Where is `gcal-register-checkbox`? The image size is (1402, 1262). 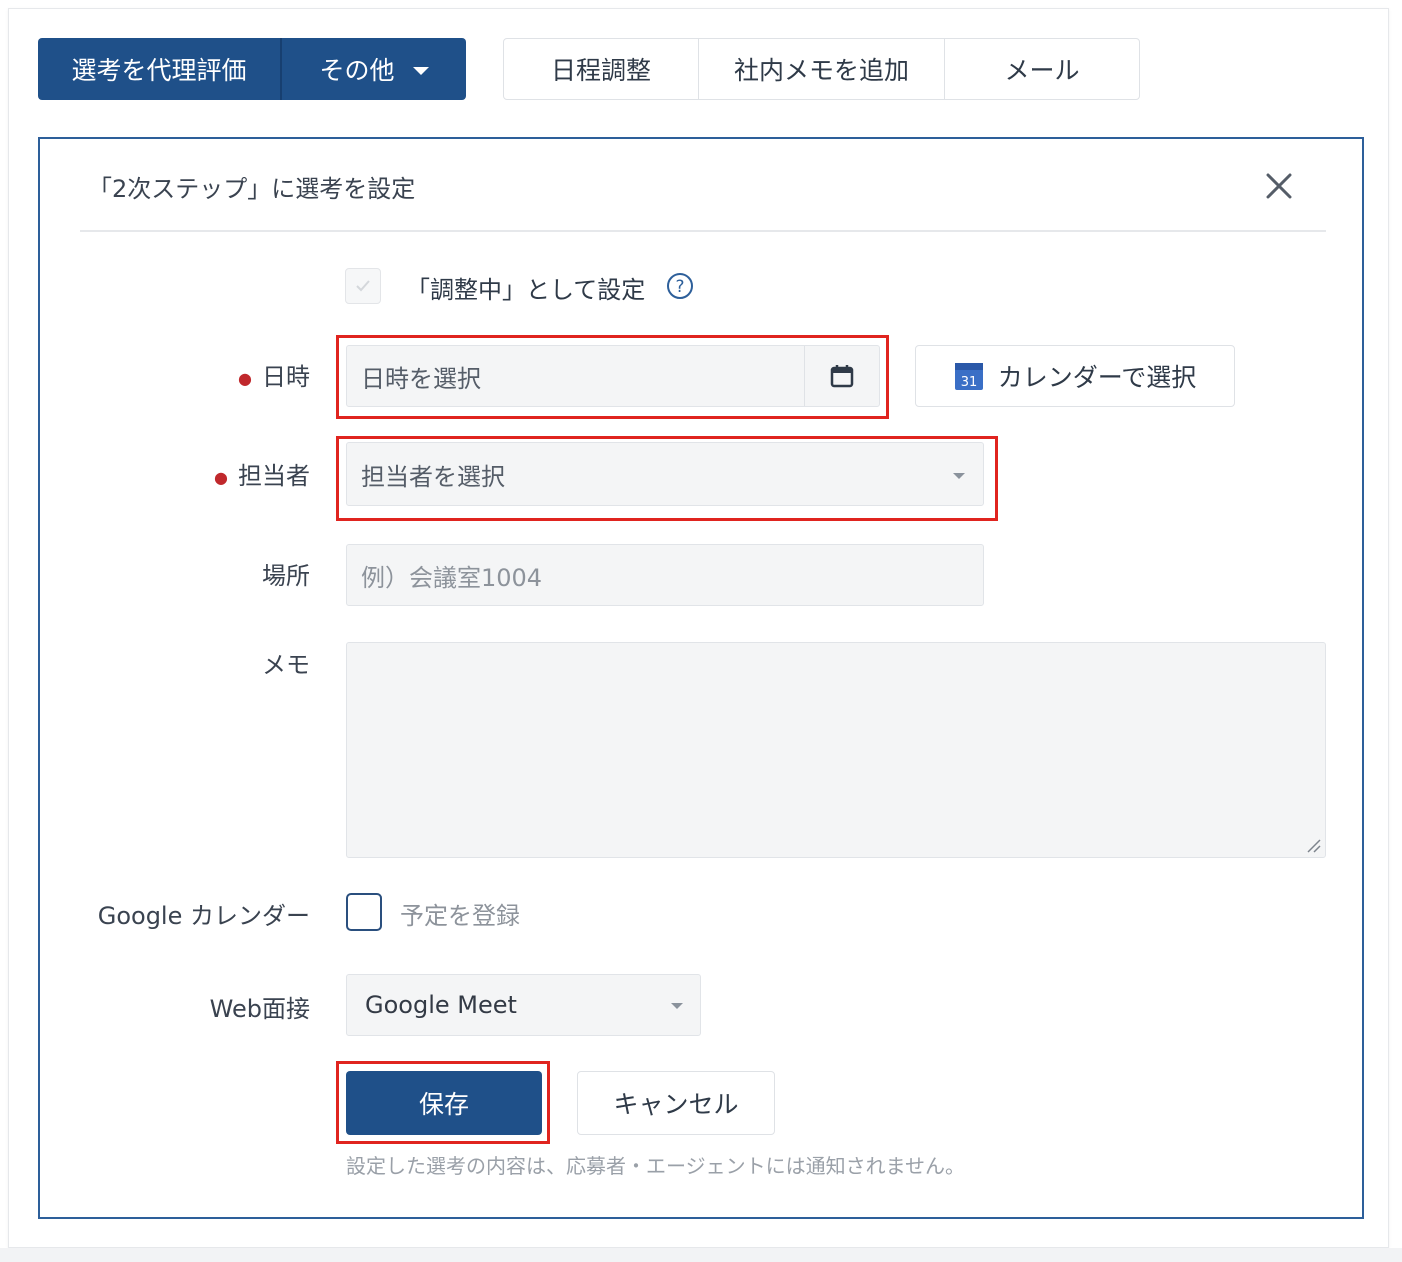 gcal-register-checkbox is located at coordinates (364, 912).